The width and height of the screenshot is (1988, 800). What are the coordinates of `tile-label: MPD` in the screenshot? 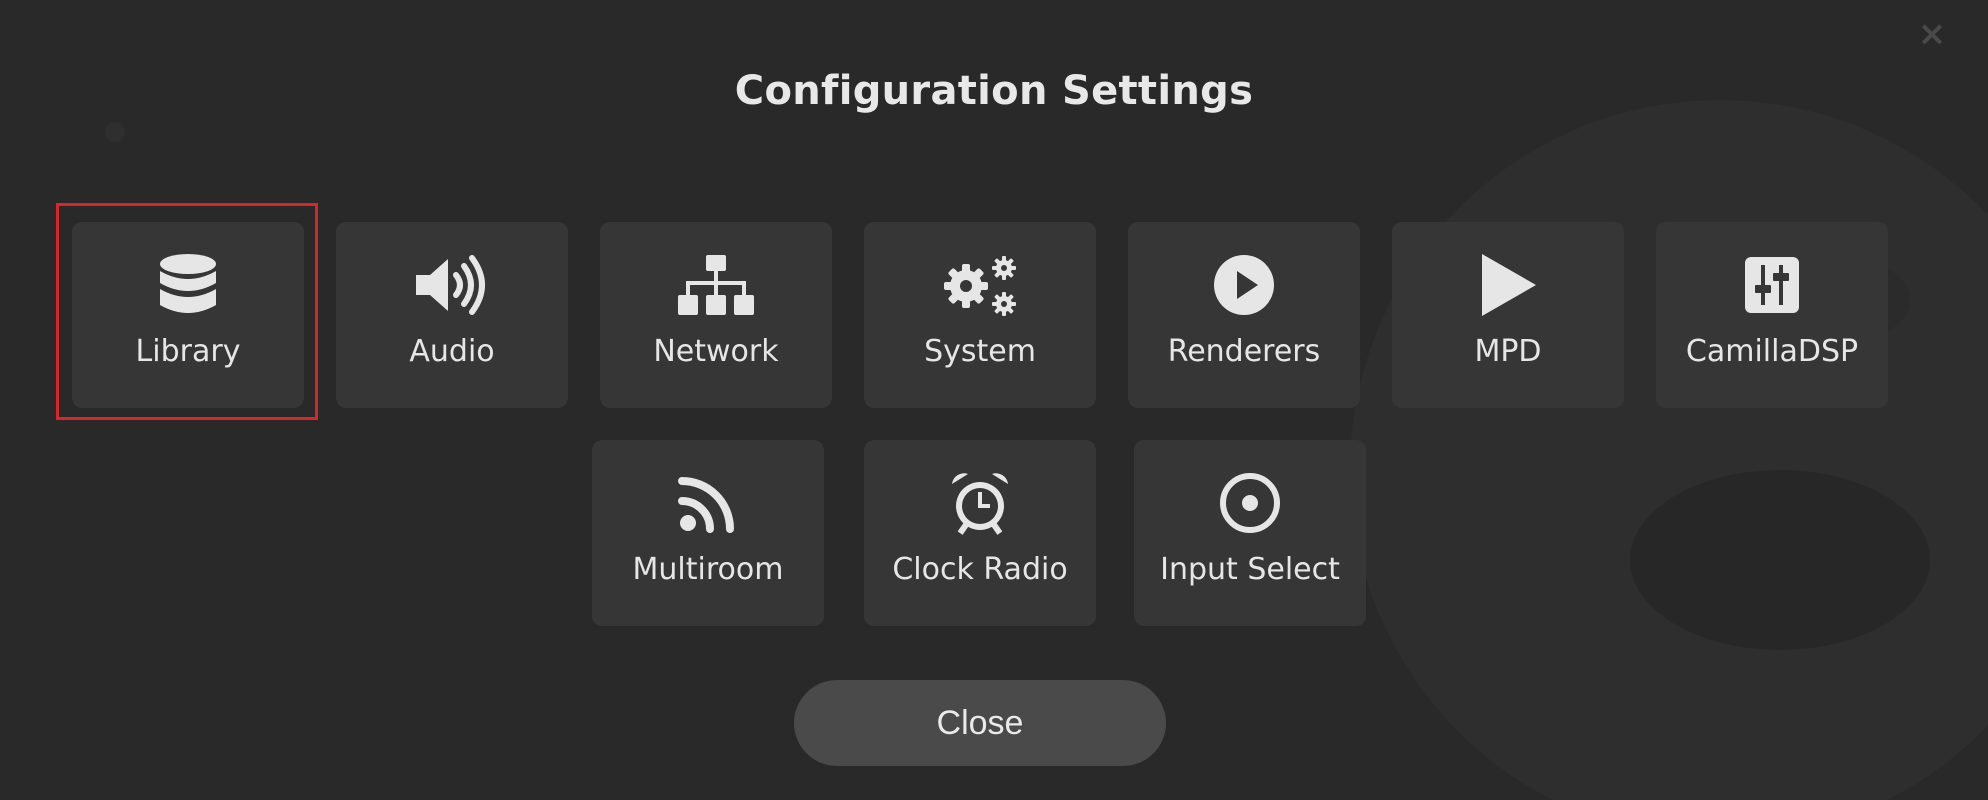 It's located at (1508, 351).